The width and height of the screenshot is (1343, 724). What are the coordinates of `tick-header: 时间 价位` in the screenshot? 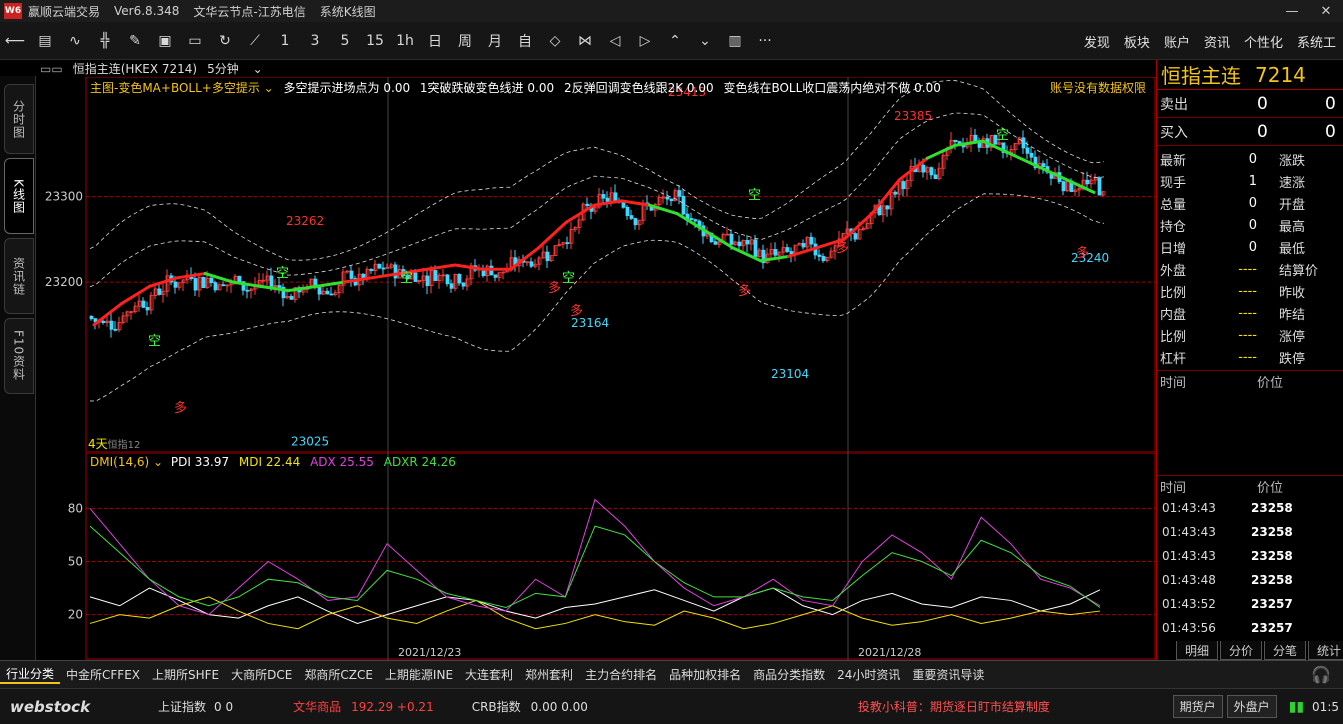 It's located at (1250, 486).